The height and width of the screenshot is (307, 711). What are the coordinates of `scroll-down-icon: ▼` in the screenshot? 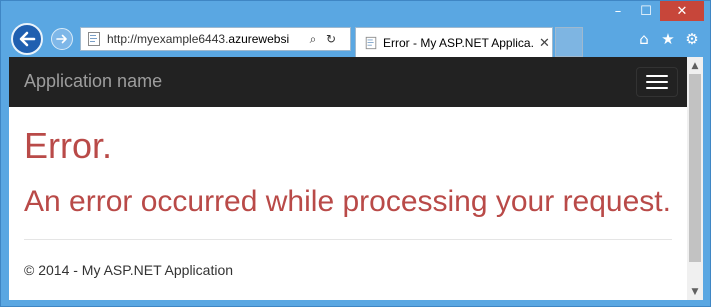 It's located at (695, 291).